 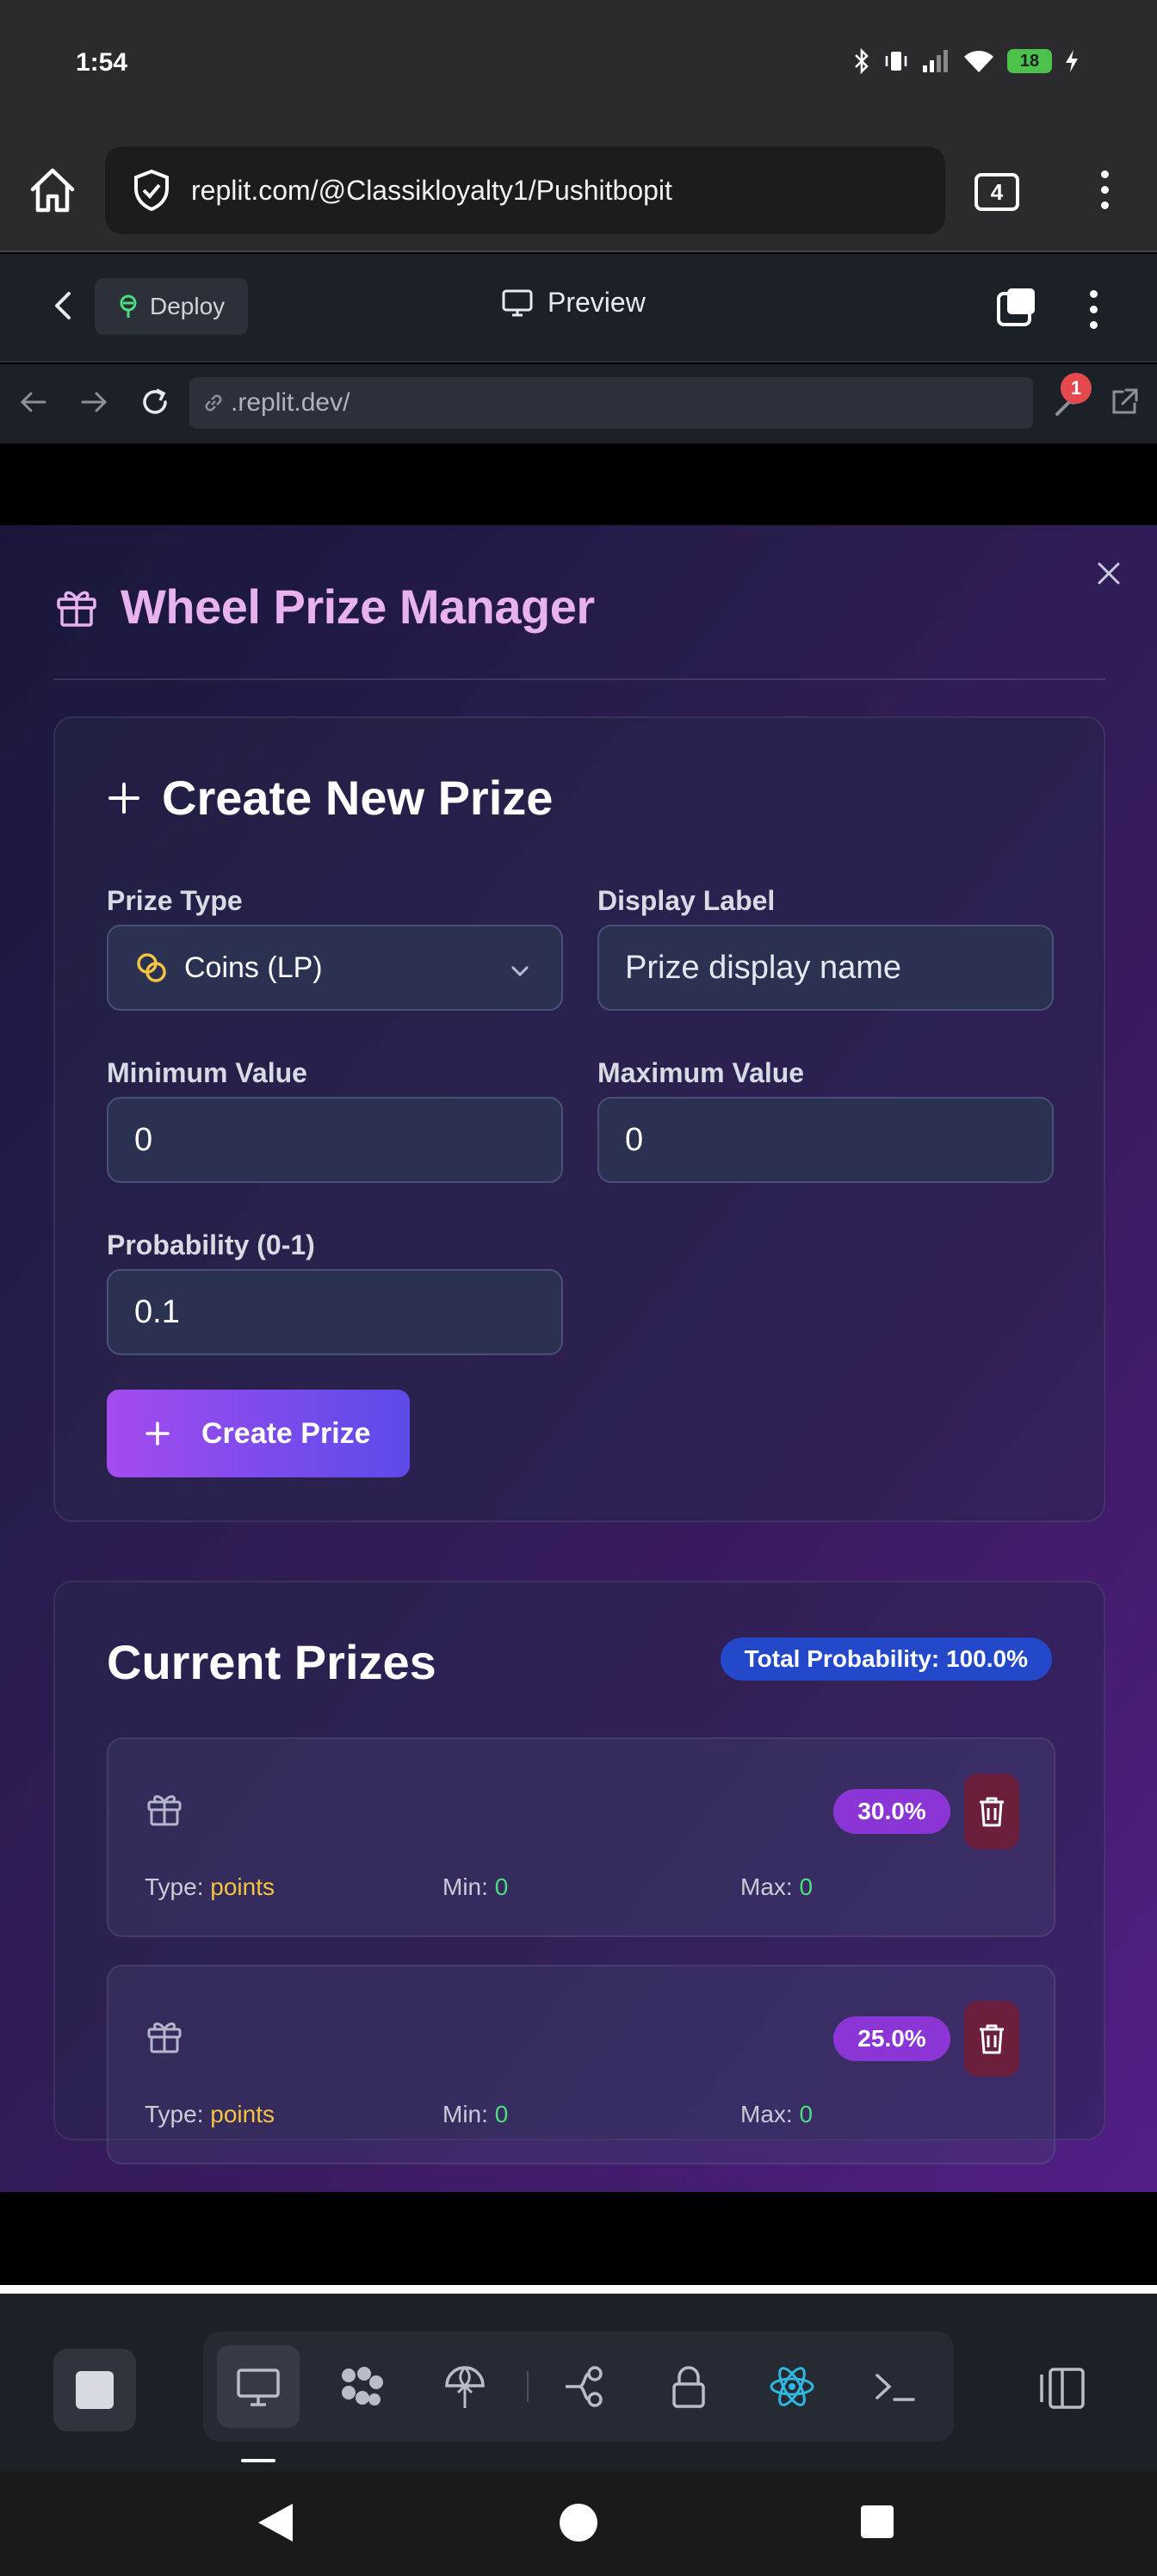 What do you see at coordinates (276, 2523) in the screenshot?
I see `system-back-icon` at bounding box center [276, 2523].